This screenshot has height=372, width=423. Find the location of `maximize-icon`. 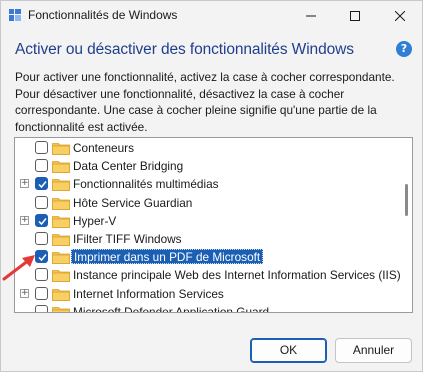

maximize-icon is located at coordinates (355, 16).